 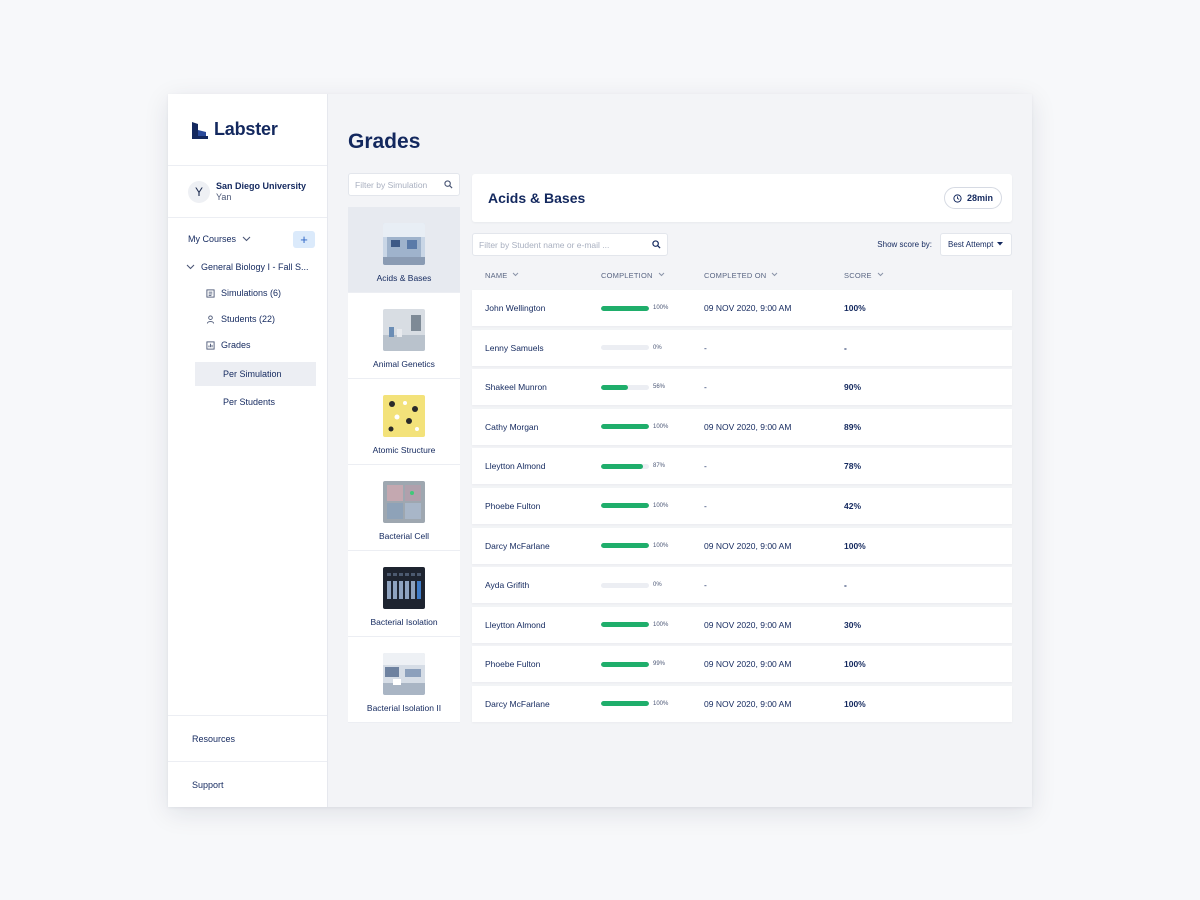 What do you see at coordinates (652, 275) in the screenshot?
I see `column-header-completion: COMPLETION` at bounding box center [652, 275].